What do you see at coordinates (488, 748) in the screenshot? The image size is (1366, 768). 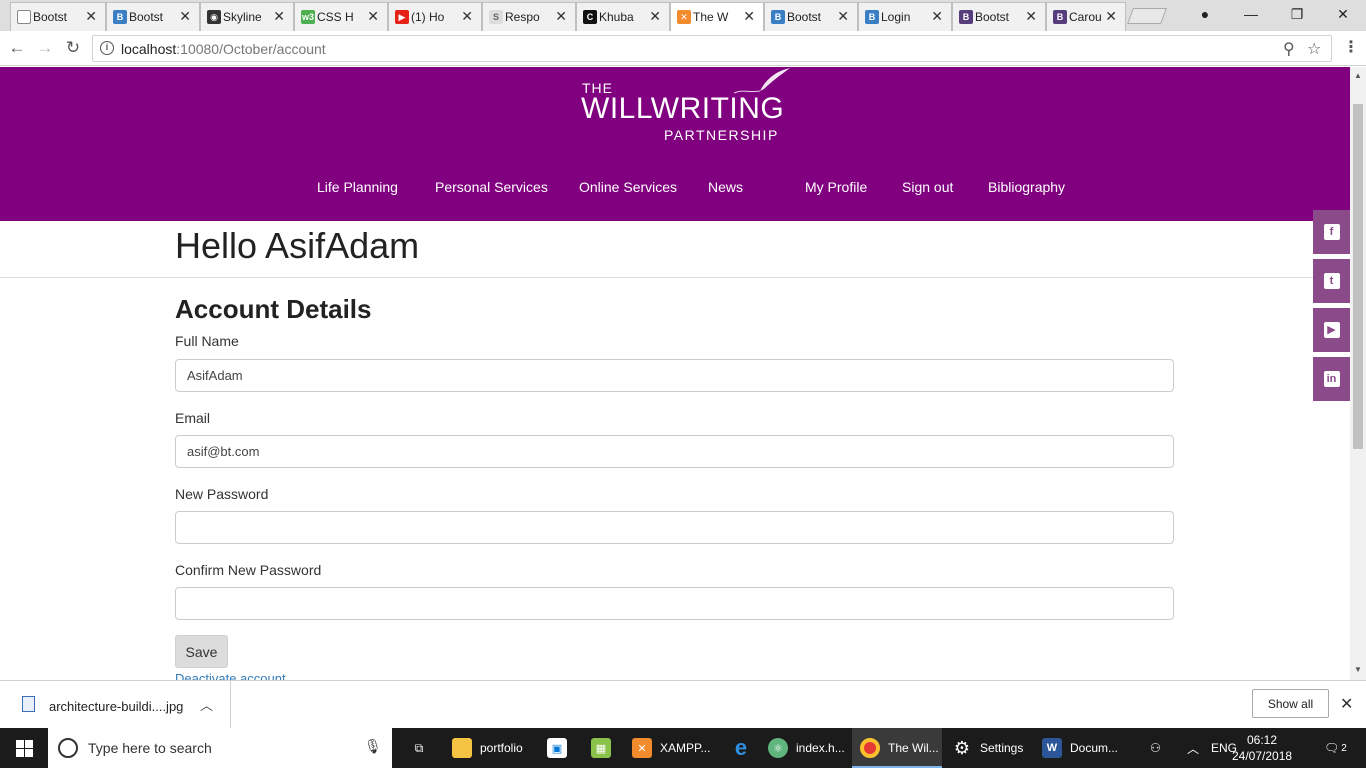 I see `taskbar-app-portfolio: portfolio` at bounding box center [488, 748].